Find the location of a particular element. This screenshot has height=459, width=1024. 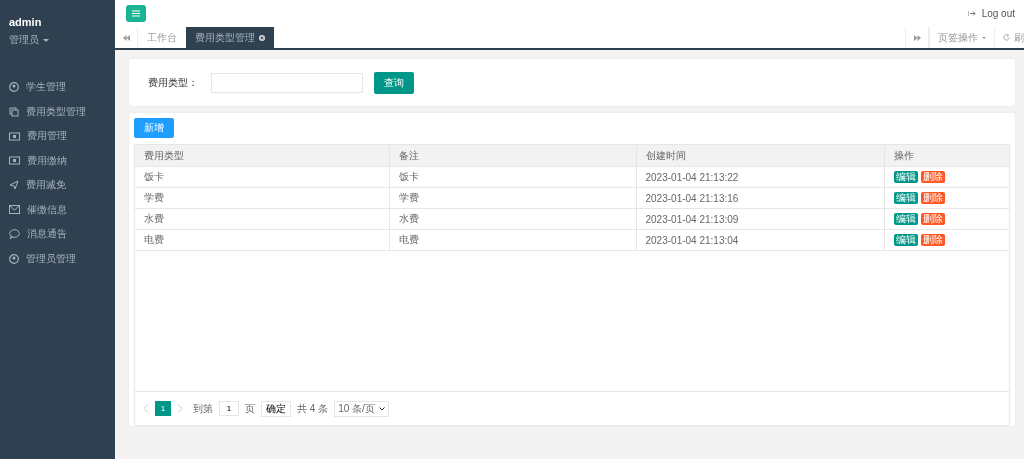

refresh-icon is located at coordinates (1006, 37).